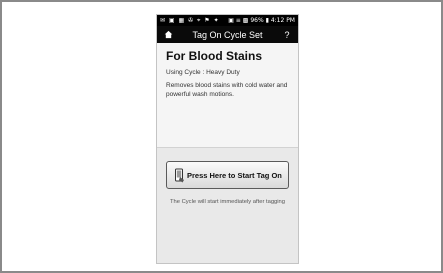 The height and width of the screenshot is (273, 443). What do you see at coordinates (190, 20) in the screenshot?
I see `notification-icons: ✉ ▣ ▦ ✇ ⌖ ⚑ ✦` at bounding box center [190, 20].